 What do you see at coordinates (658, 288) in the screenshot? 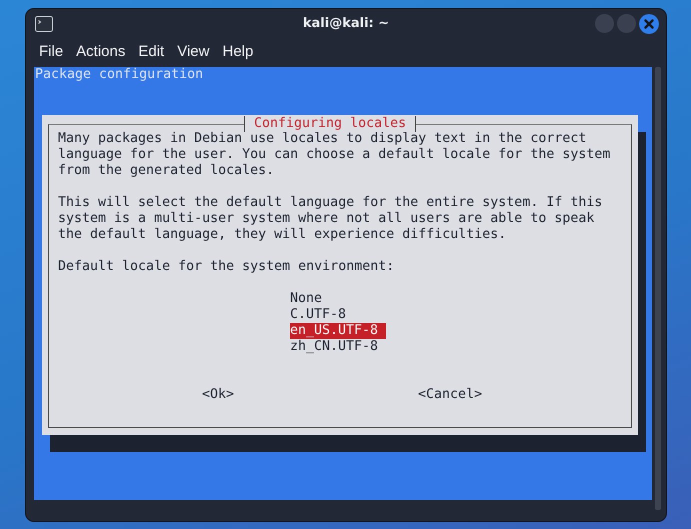
I see `scrollbar` at bounding box center [658, 288].